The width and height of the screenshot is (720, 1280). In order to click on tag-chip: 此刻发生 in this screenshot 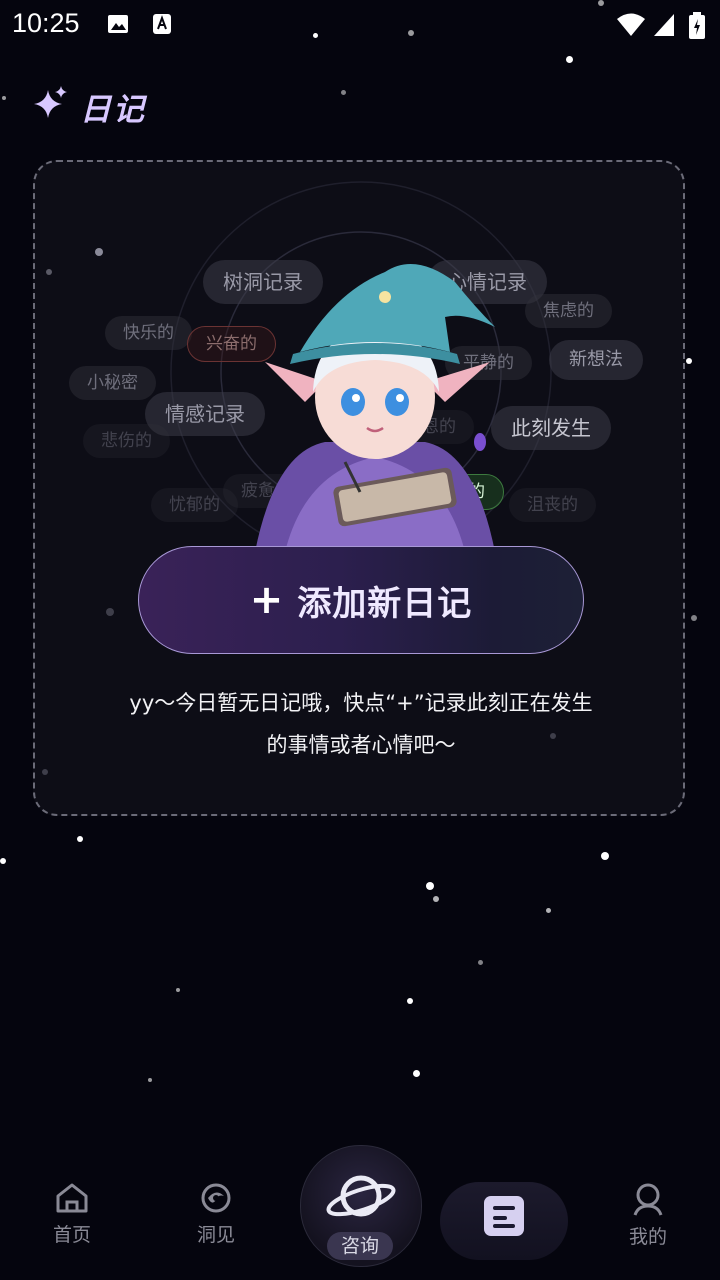, I will do `click(551, 428)`.